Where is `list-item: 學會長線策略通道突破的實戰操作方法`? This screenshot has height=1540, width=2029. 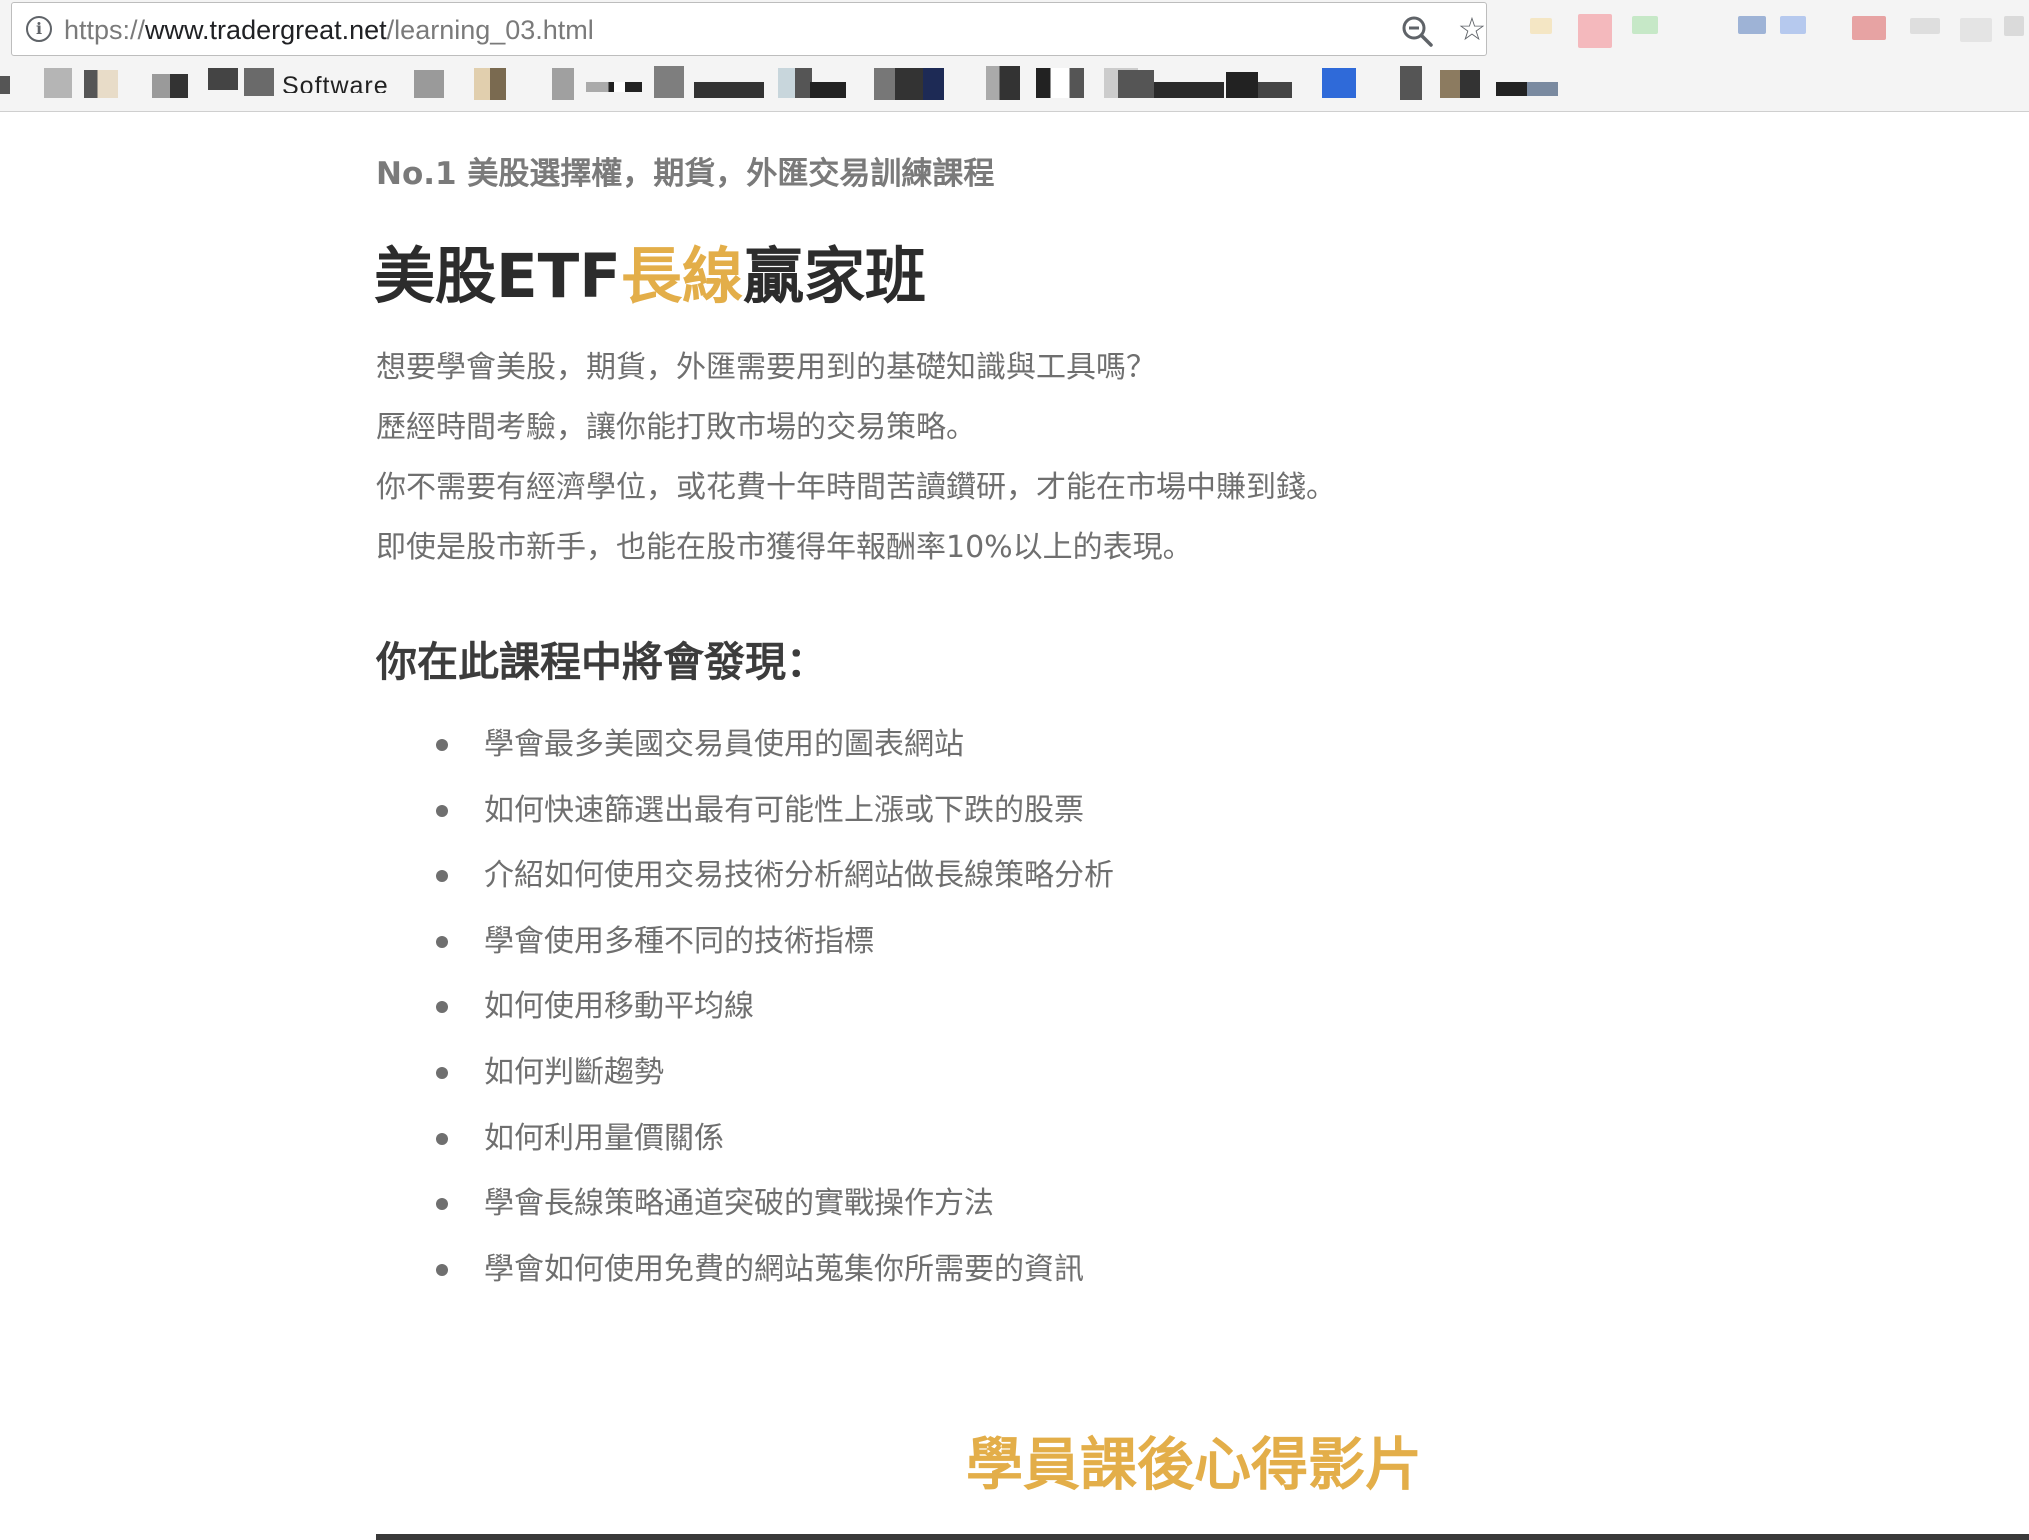
list-item: 學會長線策略通道突破的實戰操作方法 is located at coordinates (775, 1204).